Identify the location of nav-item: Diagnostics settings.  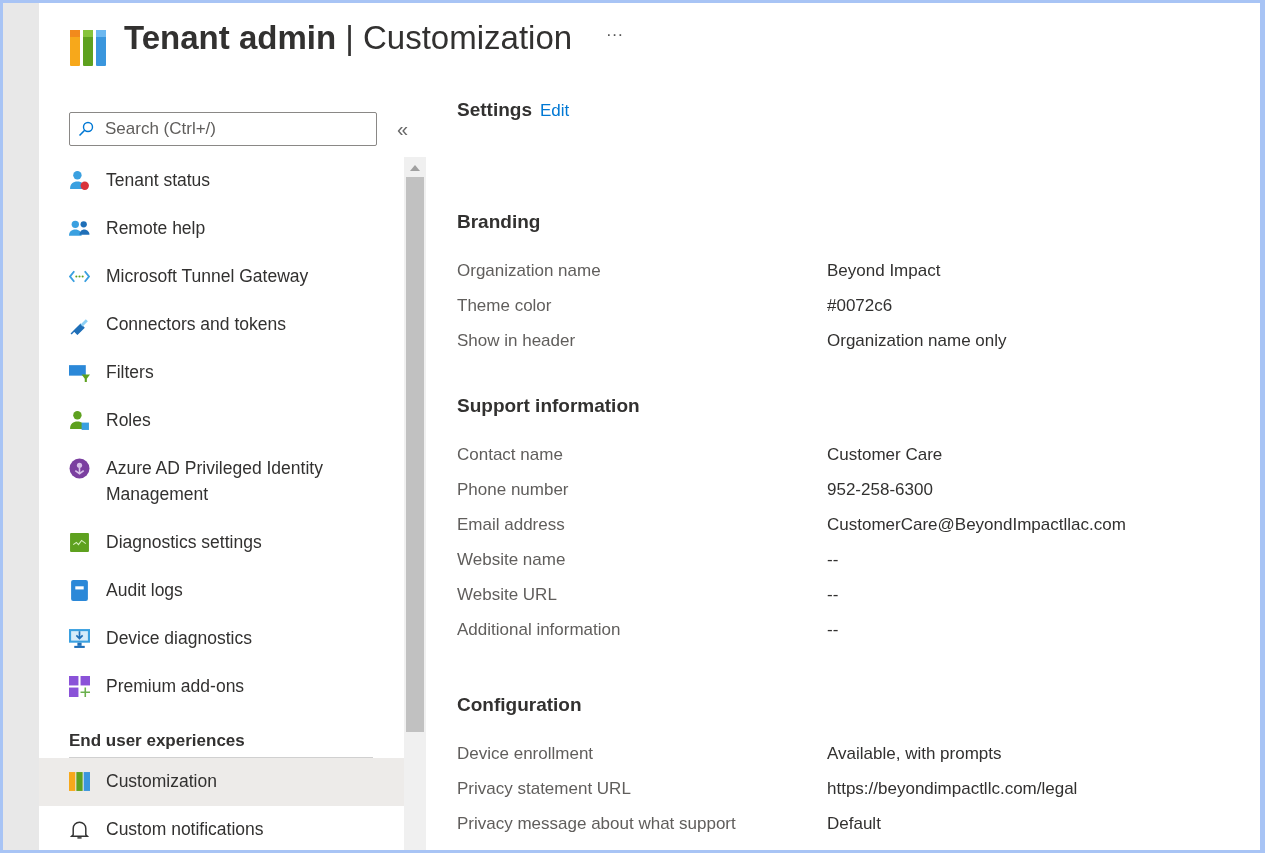
(221, 543).